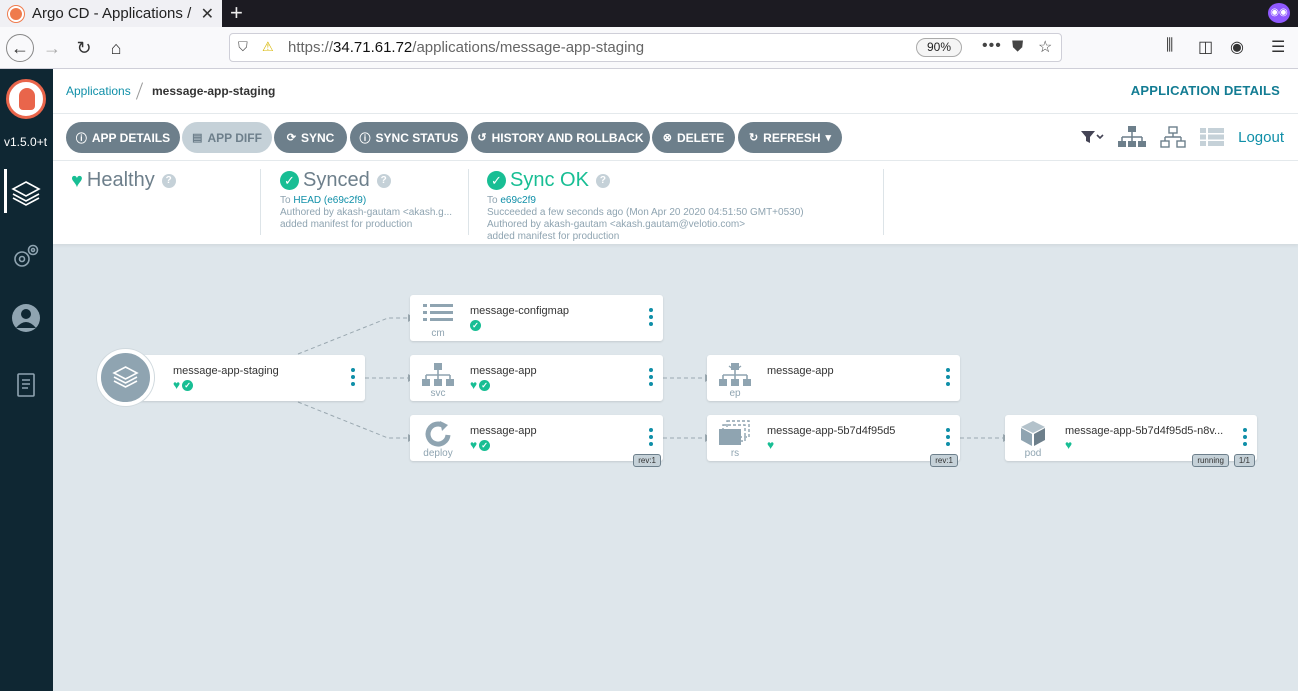 Image resolution: width=1298 pixels, height=691 pixels. Describe the element at coordinates (528, 47) in the screenshot. I see `url-path: /applications/message-app-staging` at that location.